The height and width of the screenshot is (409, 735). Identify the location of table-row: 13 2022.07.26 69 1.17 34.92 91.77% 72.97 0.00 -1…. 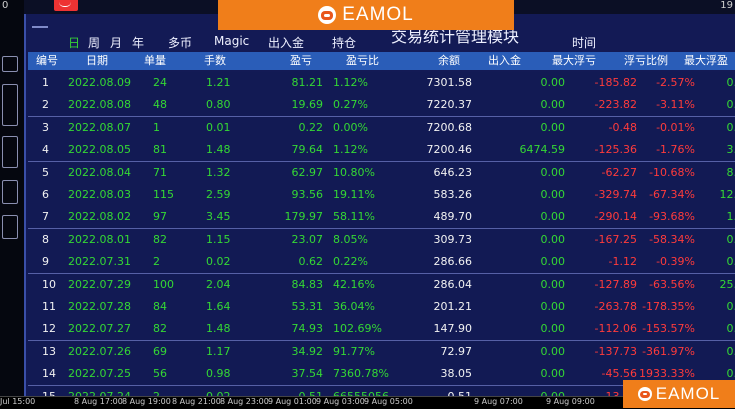
(381, 352).